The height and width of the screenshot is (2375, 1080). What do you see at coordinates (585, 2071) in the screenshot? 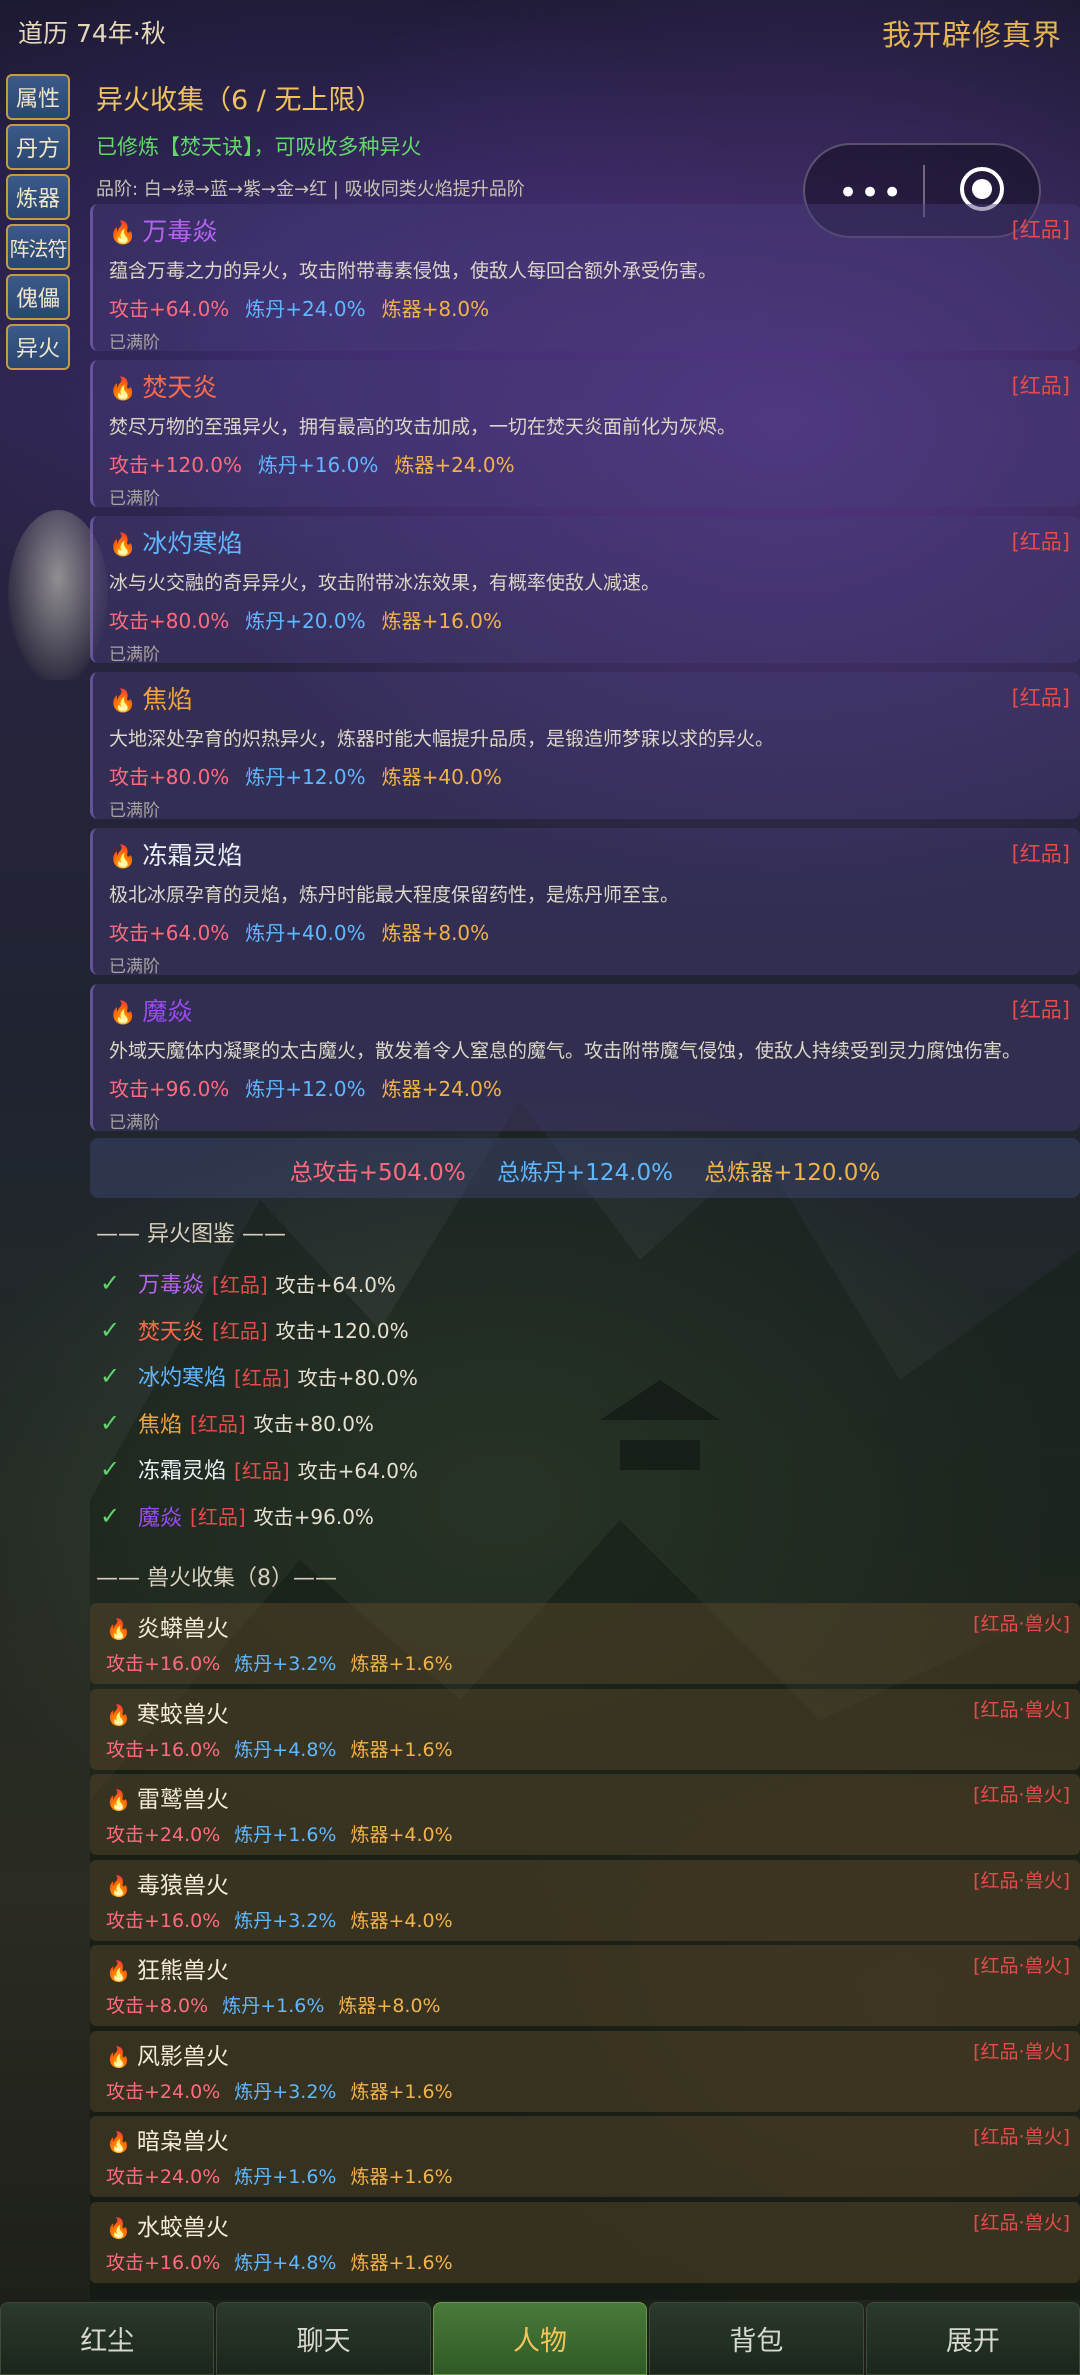
I see `beast-fire-card: 🔥 风影兽火 [红品·兽火] 攻击+24.0% 炼丹+3.2% 炼器+1.6%` at bounding box center [585, 2071].